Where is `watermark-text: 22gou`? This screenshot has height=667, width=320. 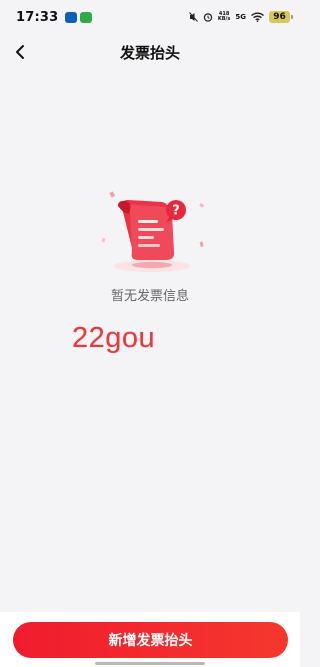
watermark-text: 22gou is located at coordinates (114, 338).